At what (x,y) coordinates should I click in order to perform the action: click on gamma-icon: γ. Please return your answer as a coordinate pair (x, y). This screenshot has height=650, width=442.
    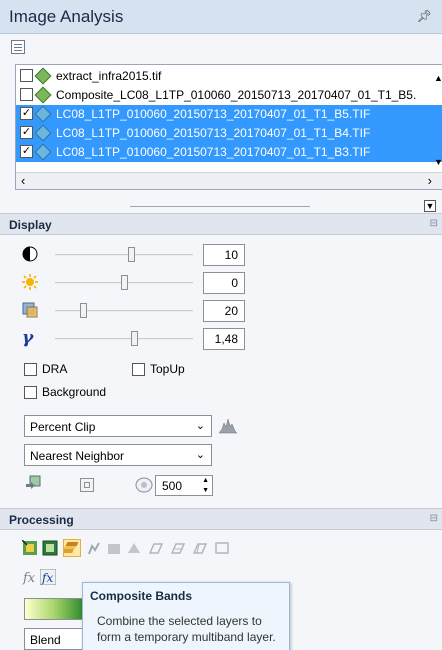
    Looking at the image, I should click on (28, 338).